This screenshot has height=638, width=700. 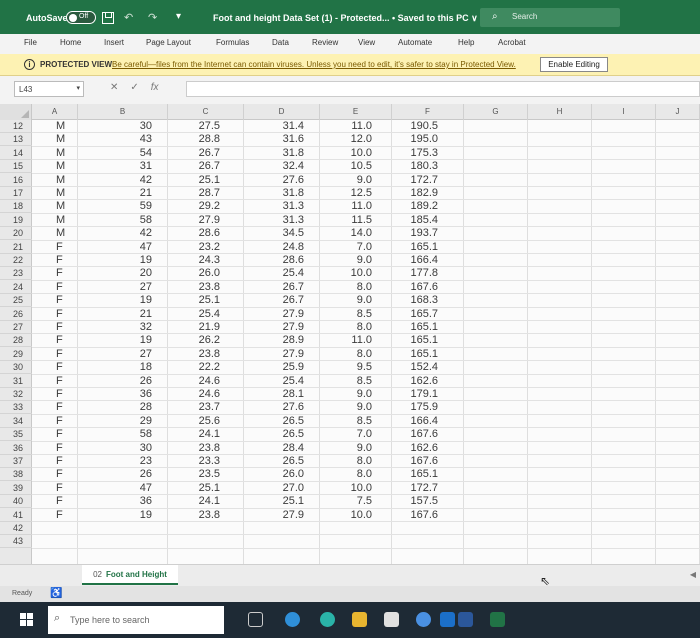 I want to click on cell-c: 26.0, so click(x=194, y=273).